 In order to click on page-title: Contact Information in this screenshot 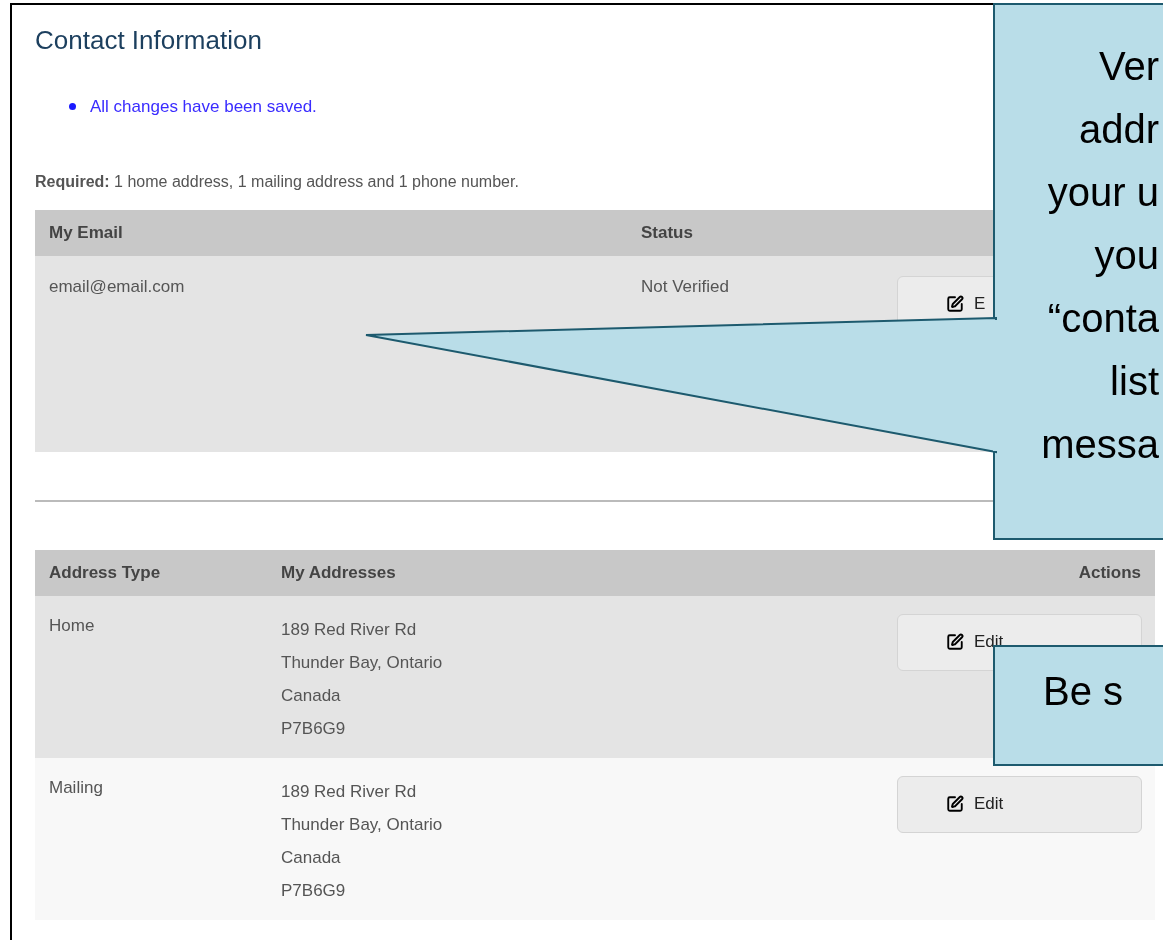, I will do `click(149, 40)`.